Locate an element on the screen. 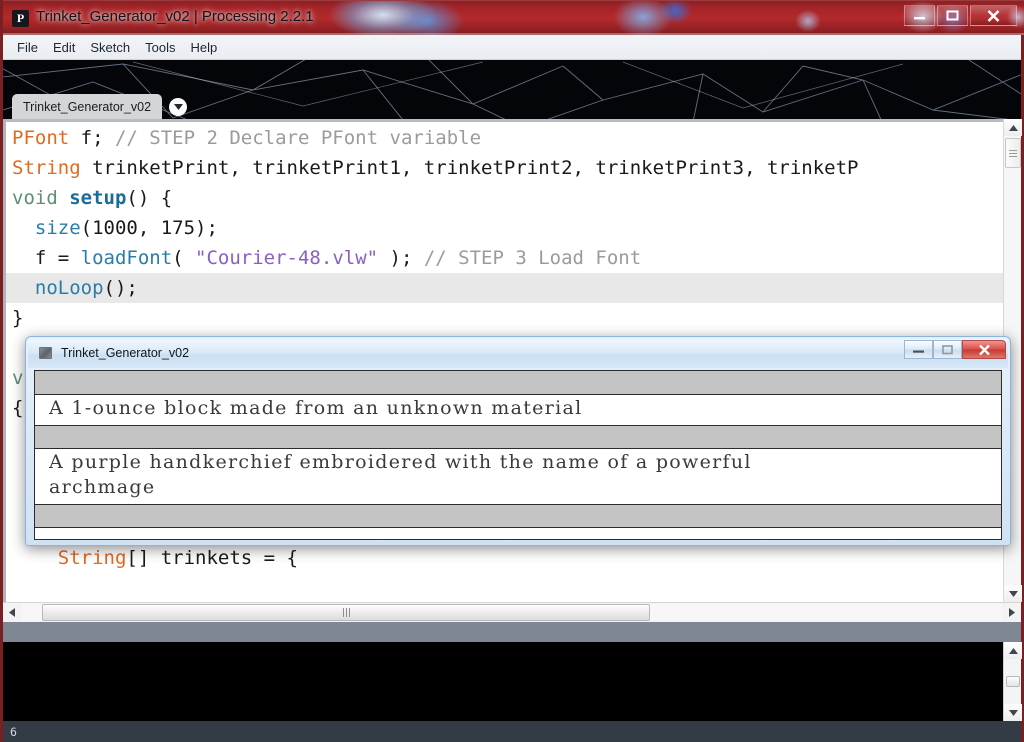 This screenshot has height=742, width=1024. minimize-button is located at coordinates (919, 15).